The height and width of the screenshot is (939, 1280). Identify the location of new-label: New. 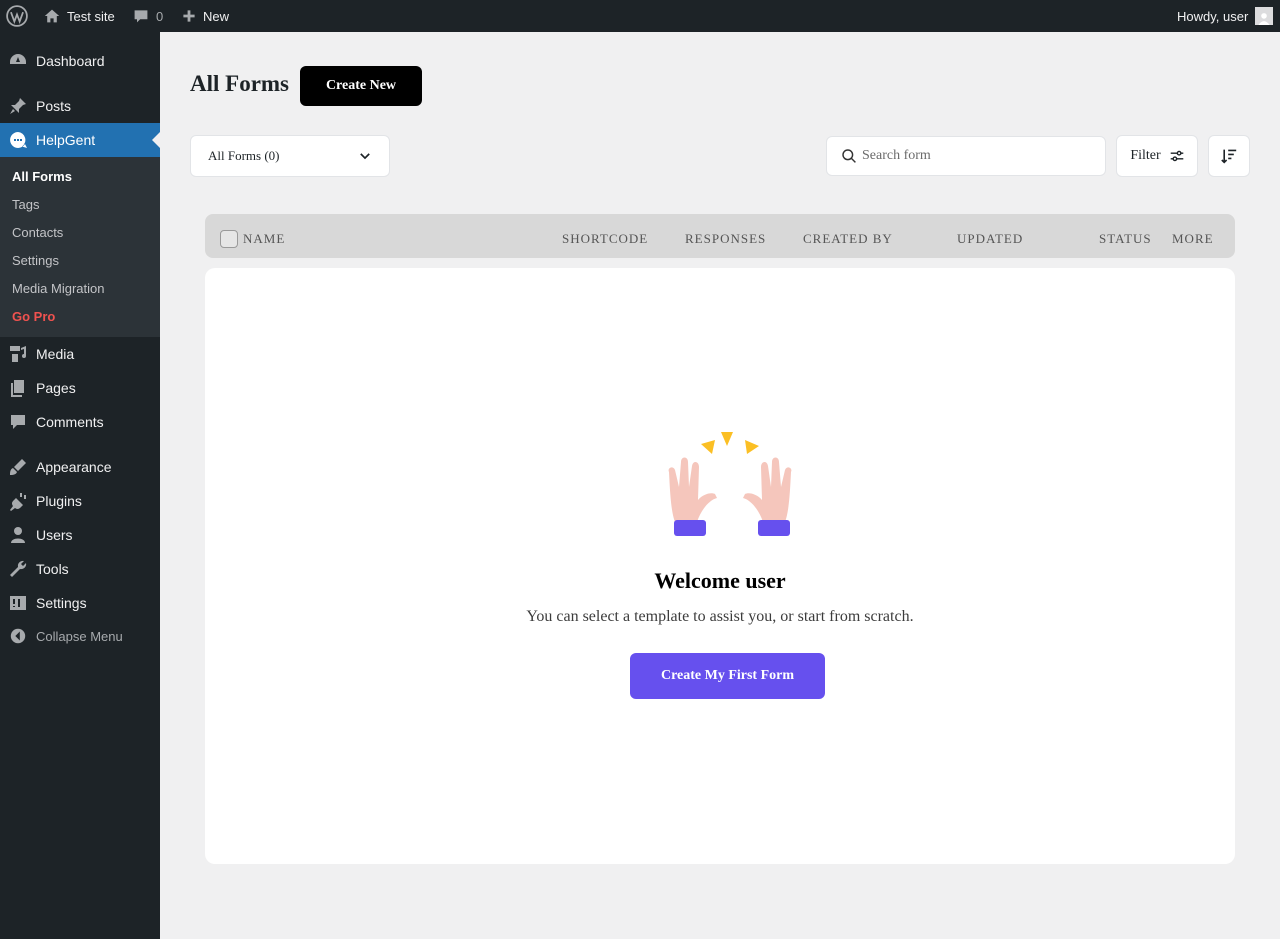
(216, 16).